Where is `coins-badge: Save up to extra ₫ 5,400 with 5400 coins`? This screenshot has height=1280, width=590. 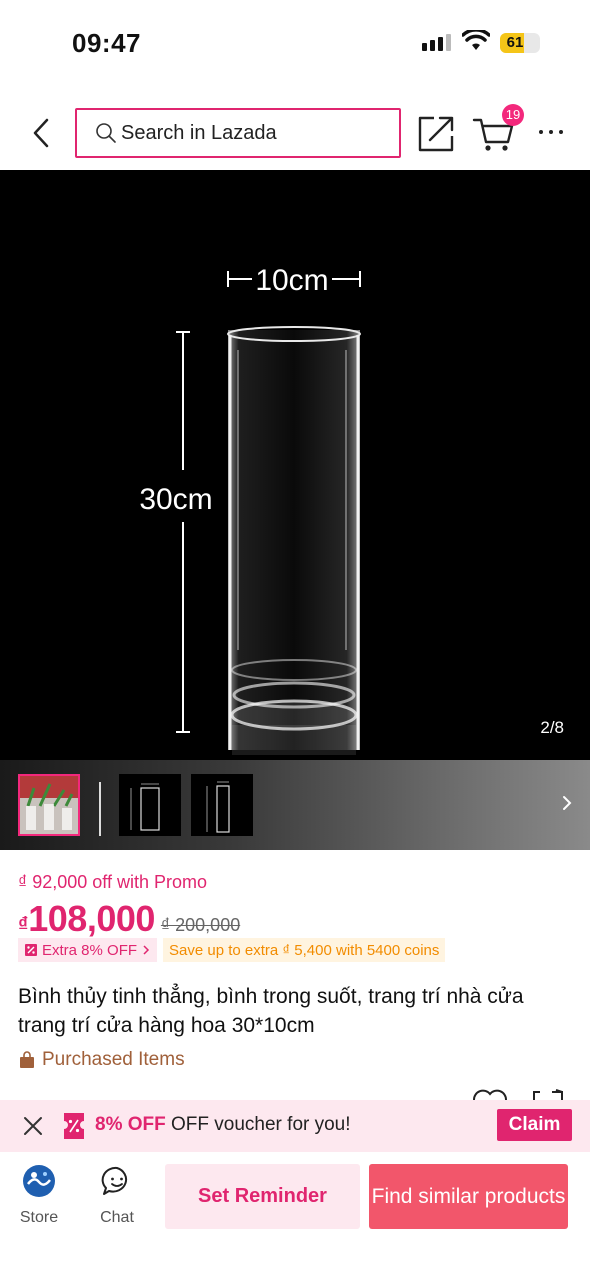 coins-badge: Save up to extra ₫ 5,400 with 5400 coins is located at coordinates (304, 950).